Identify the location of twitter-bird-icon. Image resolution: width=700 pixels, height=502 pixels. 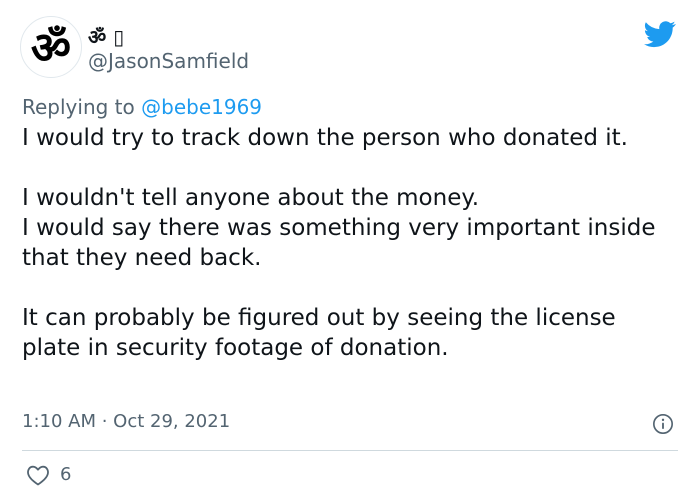
(660, 34).